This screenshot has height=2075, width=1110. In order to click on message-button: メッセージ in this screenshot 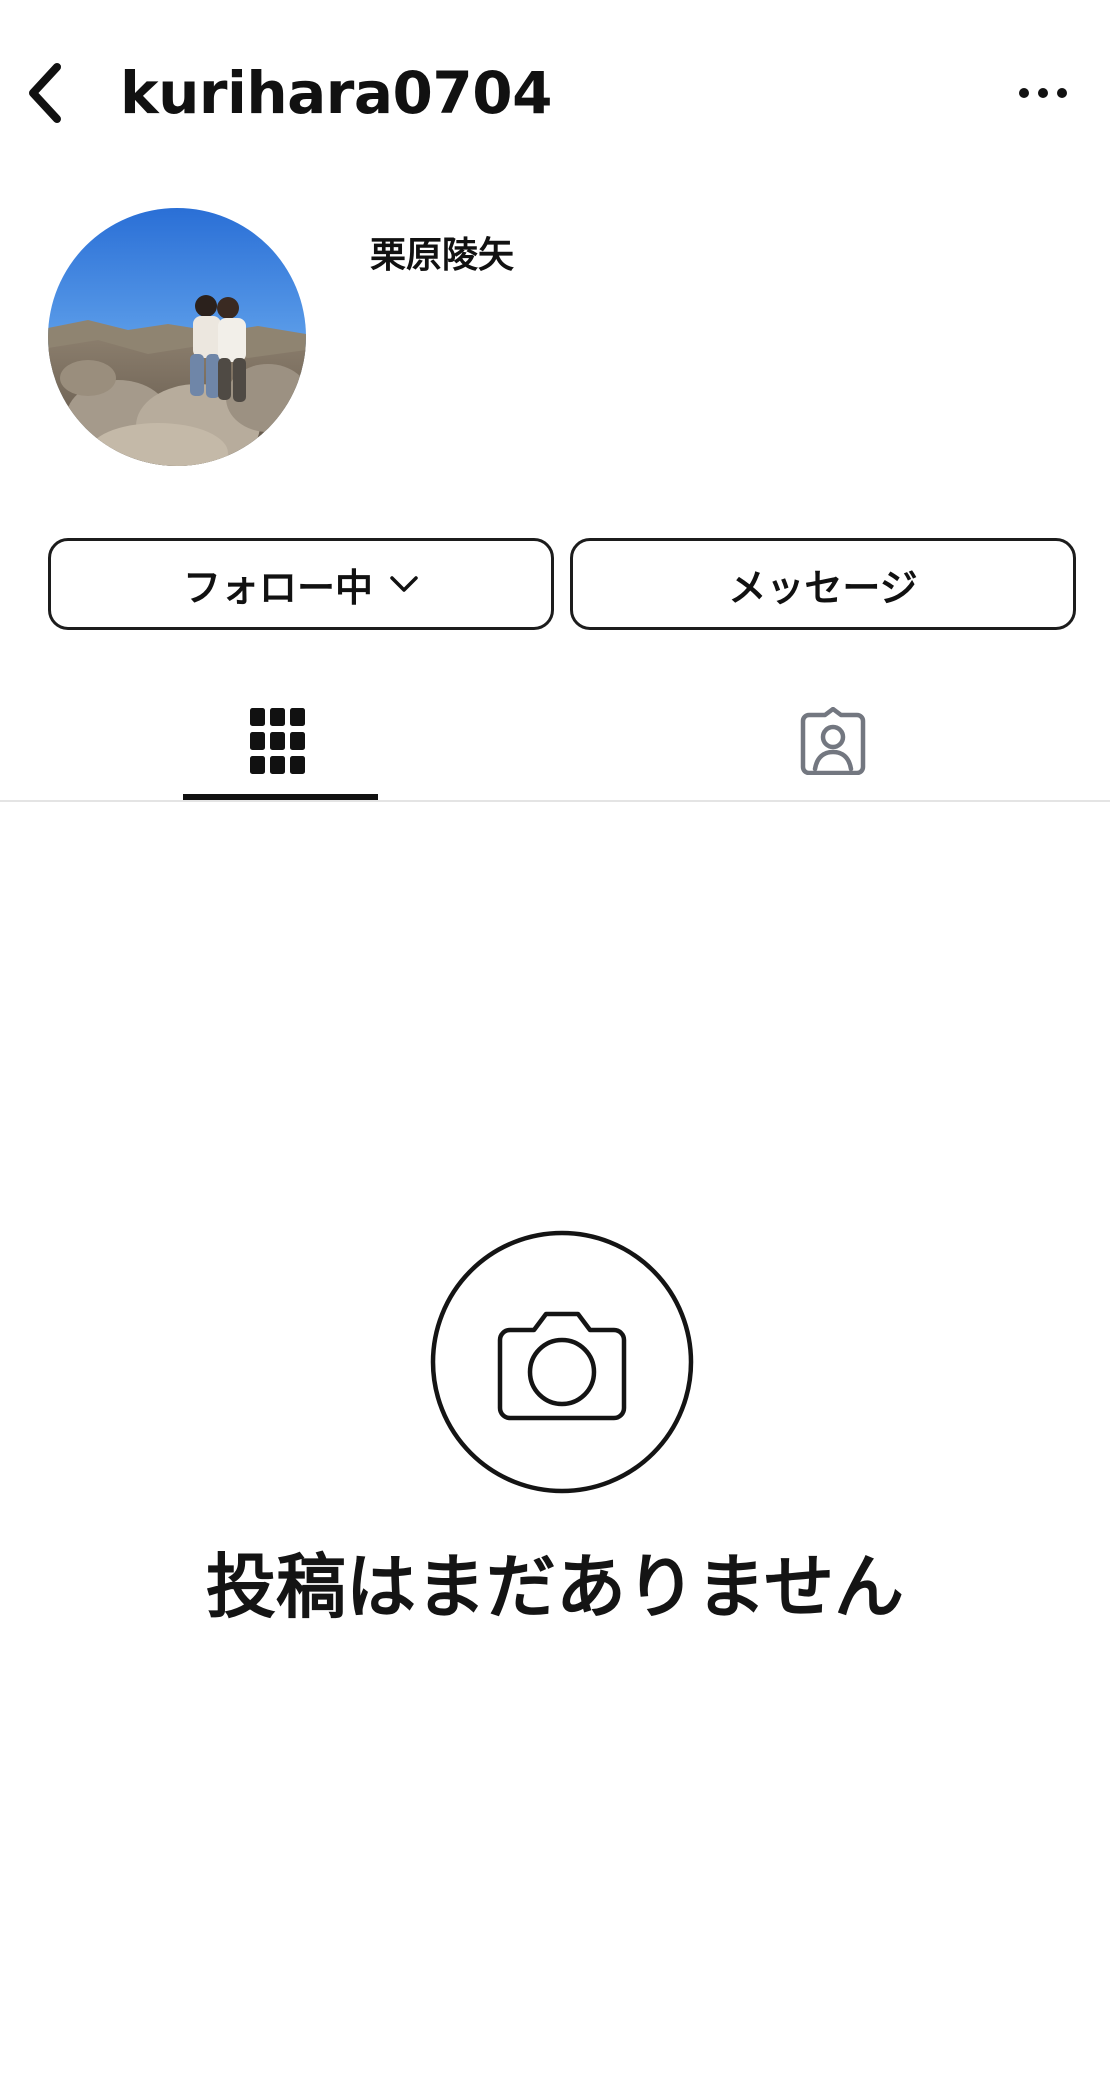, I will do `click(823, 584)`.